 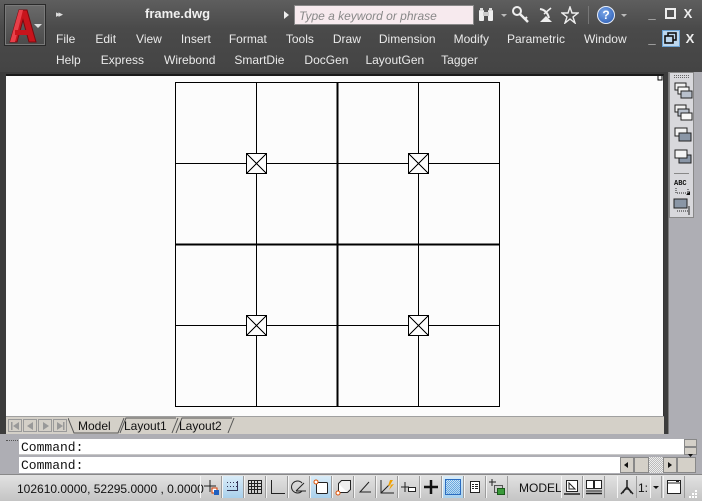 I want to click on command-scroll-up-button, so click(x=690, y=444).